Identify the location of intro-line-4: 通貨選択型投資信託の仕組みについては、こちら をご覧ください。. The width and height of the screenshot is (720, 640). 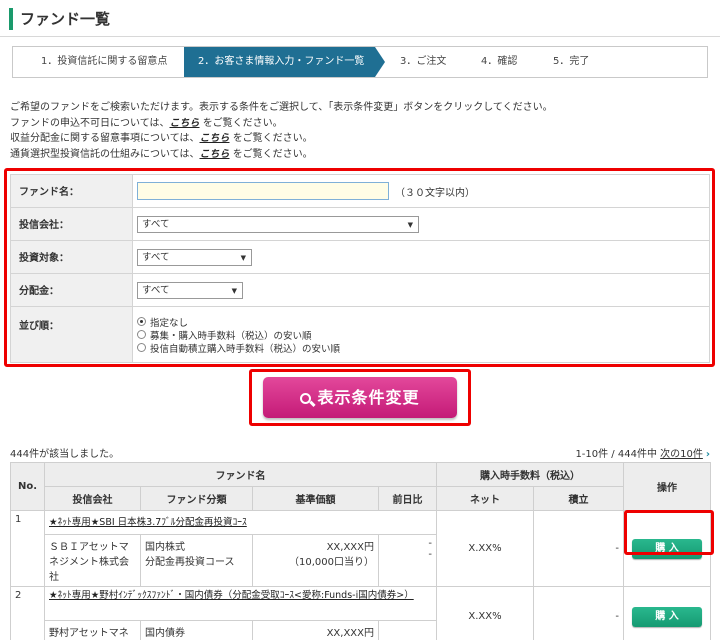
(281, 155).